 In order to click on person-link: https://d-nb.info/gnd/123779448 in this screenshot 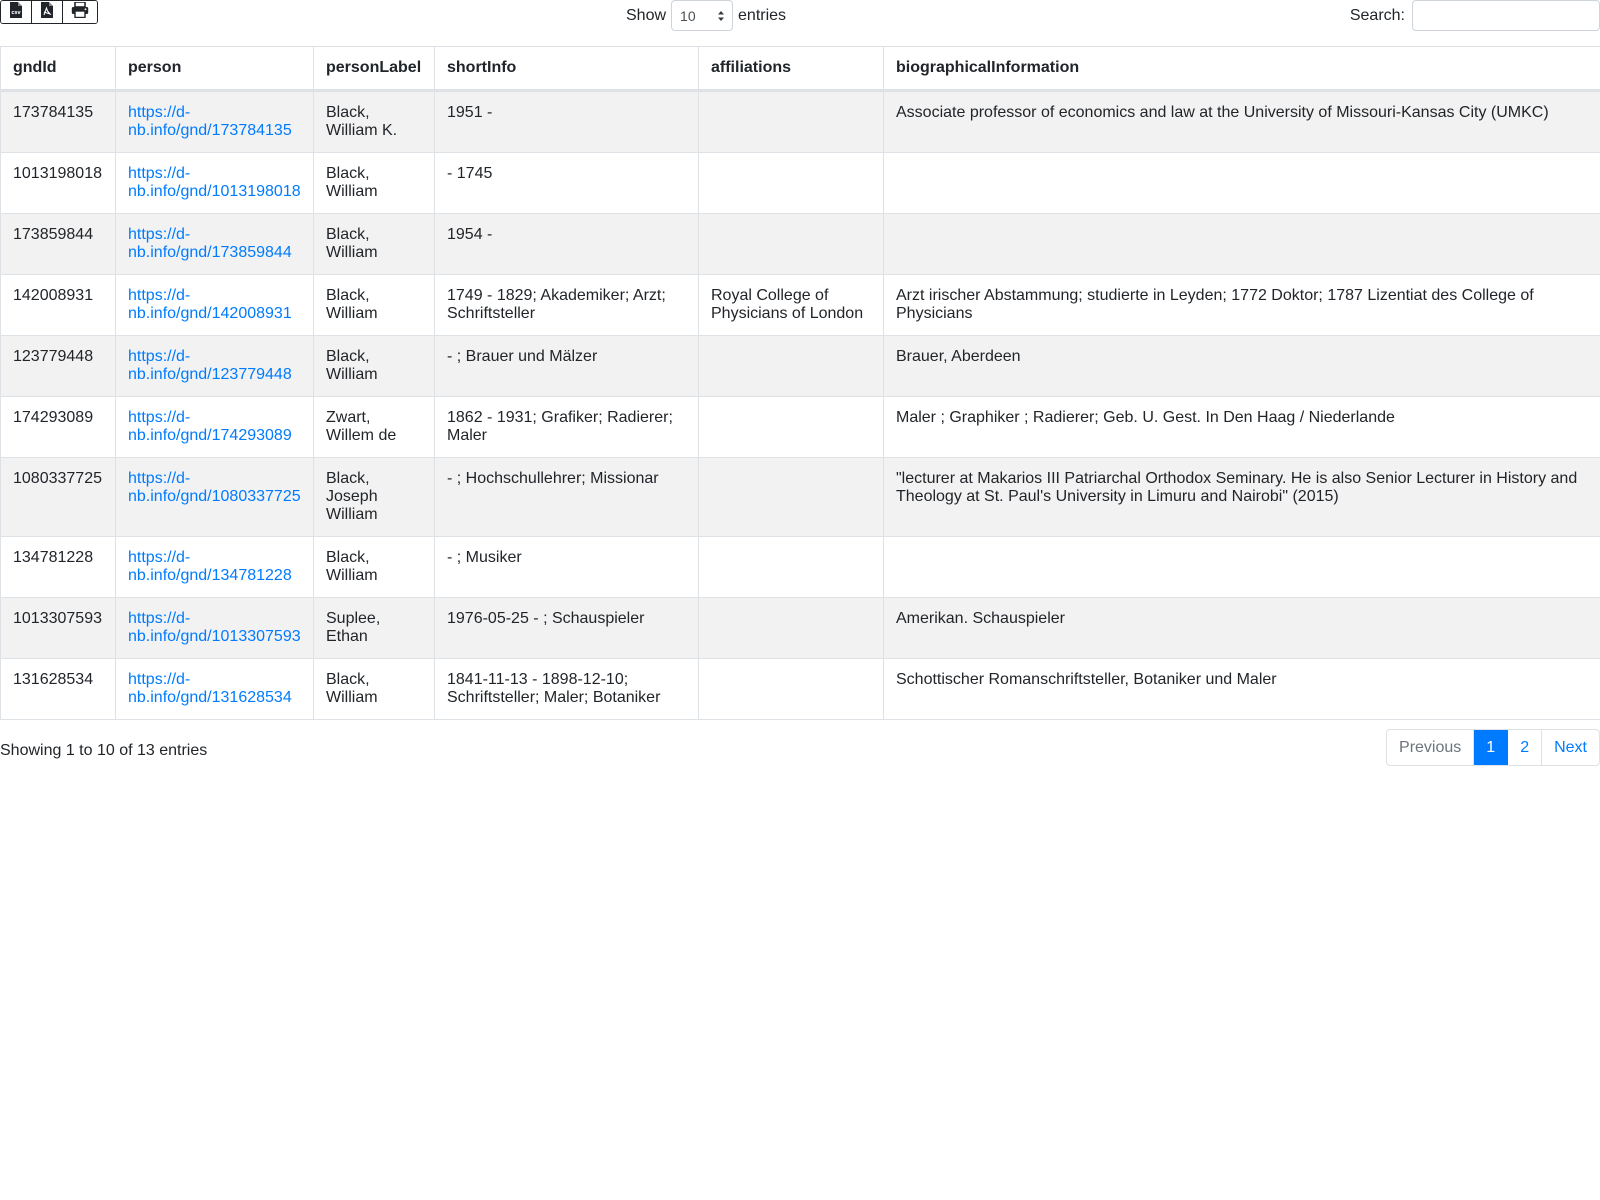, I will do `click(210, 365)`.